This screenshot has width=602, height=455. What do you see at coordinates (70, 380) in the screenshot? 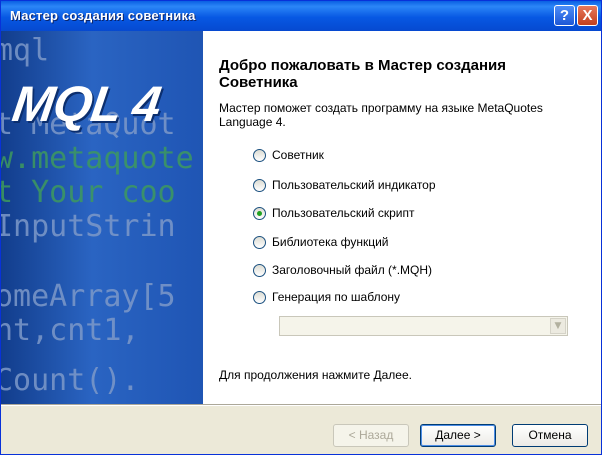
I see `code-line: Count().` at bounding box center [70, 380].